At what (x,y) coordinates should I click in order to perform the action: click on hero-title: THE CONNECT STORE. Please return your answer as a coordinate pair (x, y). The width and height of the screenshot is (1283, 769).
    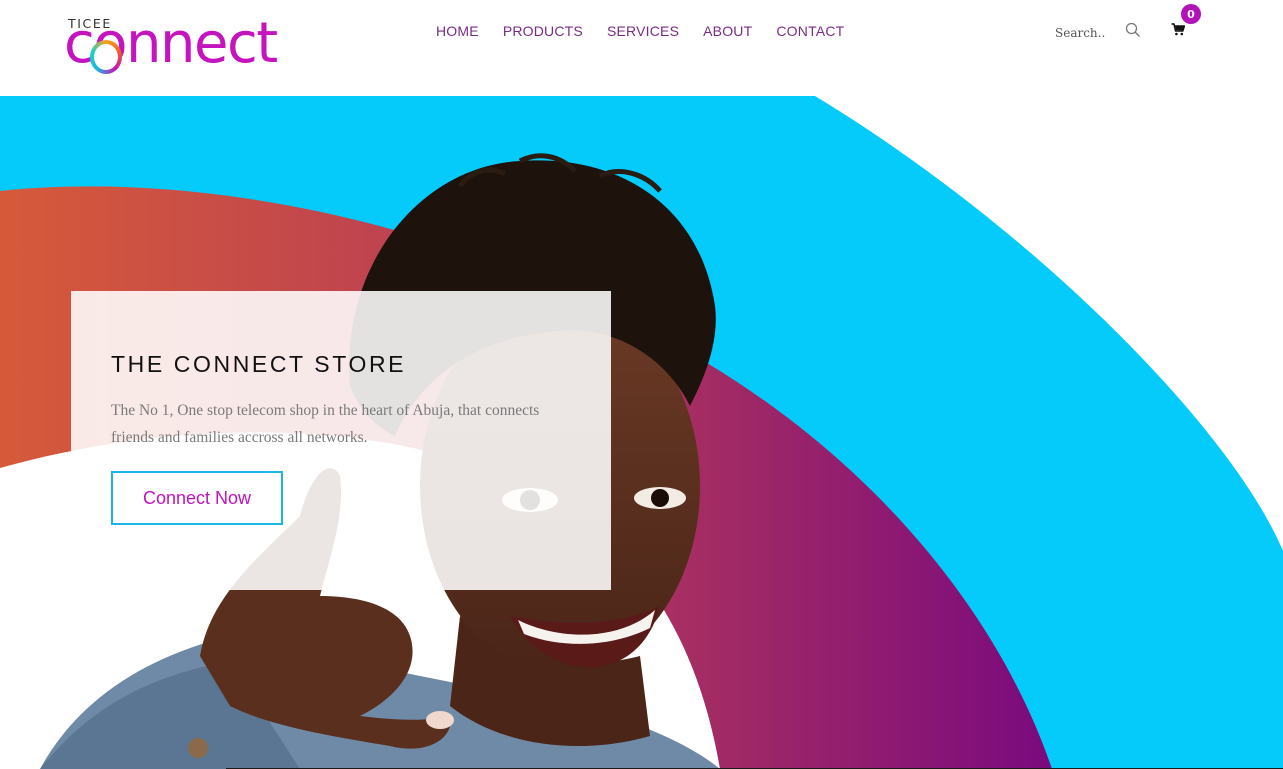
    Looking at the image, I should click on (259, 364).